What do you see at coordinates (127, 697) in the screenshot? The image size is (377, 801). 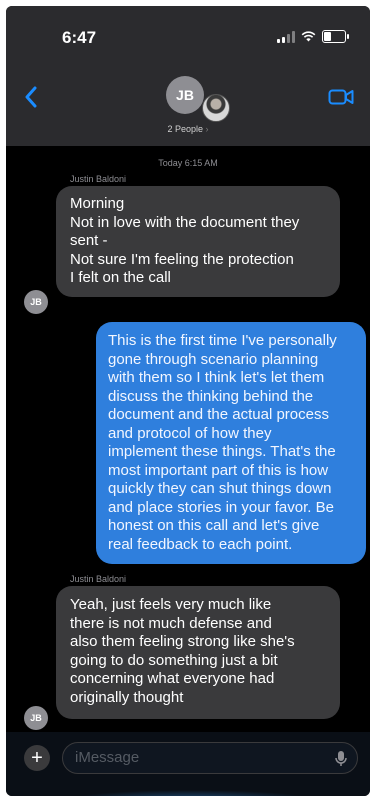 I see `message-line: originally thought` at bounding box center [127, 697].